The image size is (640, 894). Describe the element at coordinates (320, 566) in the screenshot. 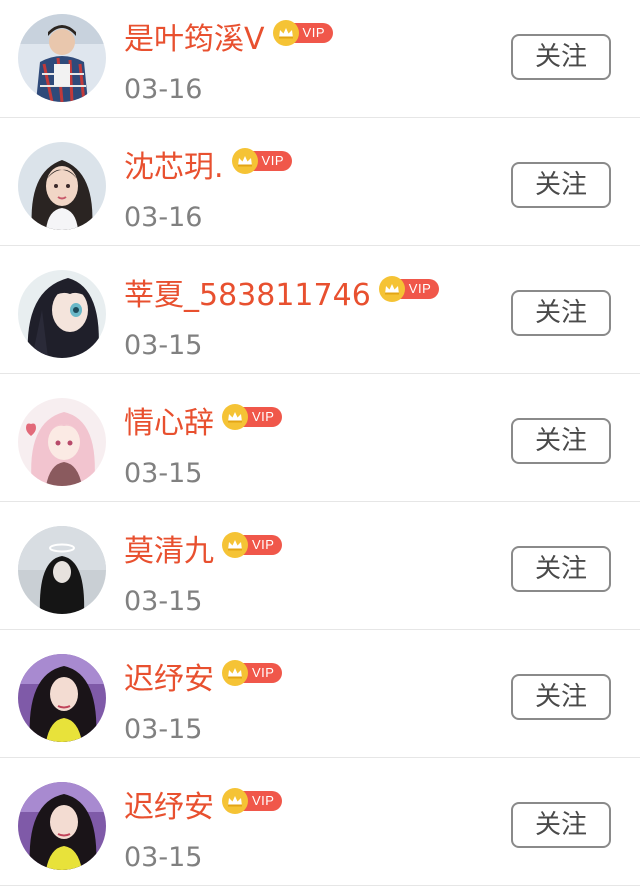

I see `list-item: 莫清九 VIP 03-15 关注` at that location.